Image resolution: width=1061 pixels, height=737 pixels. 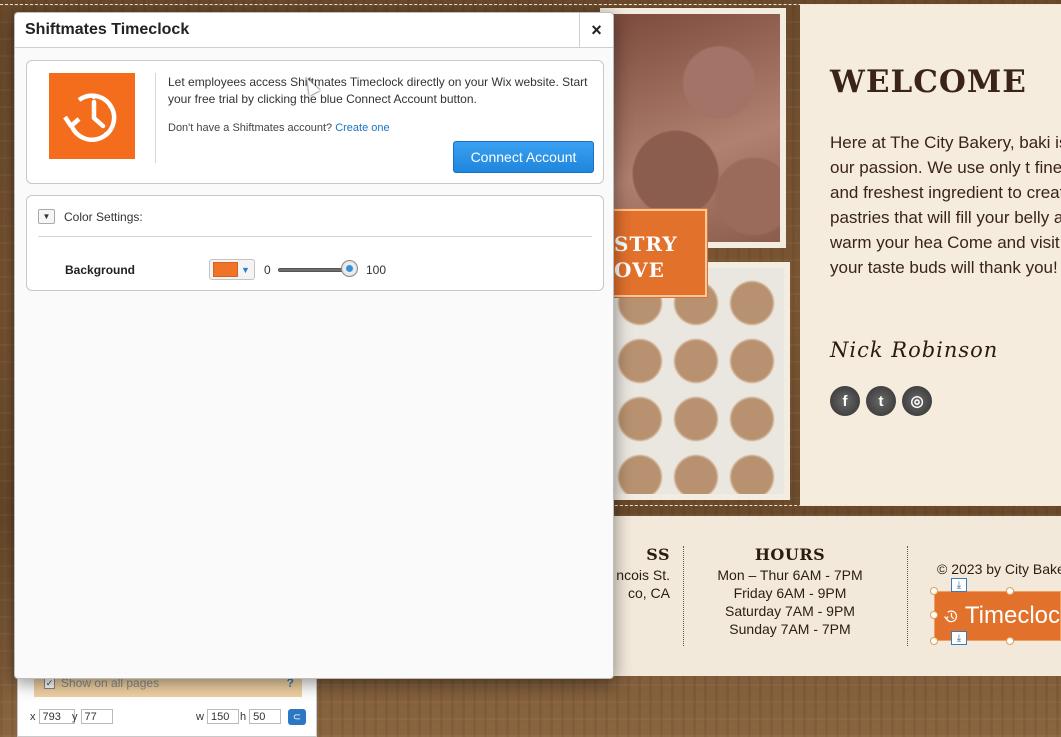 What do you see at coordinates (265, 716) in the screenshot?
I see `h-input: 50` at bounding box center [265, 716].